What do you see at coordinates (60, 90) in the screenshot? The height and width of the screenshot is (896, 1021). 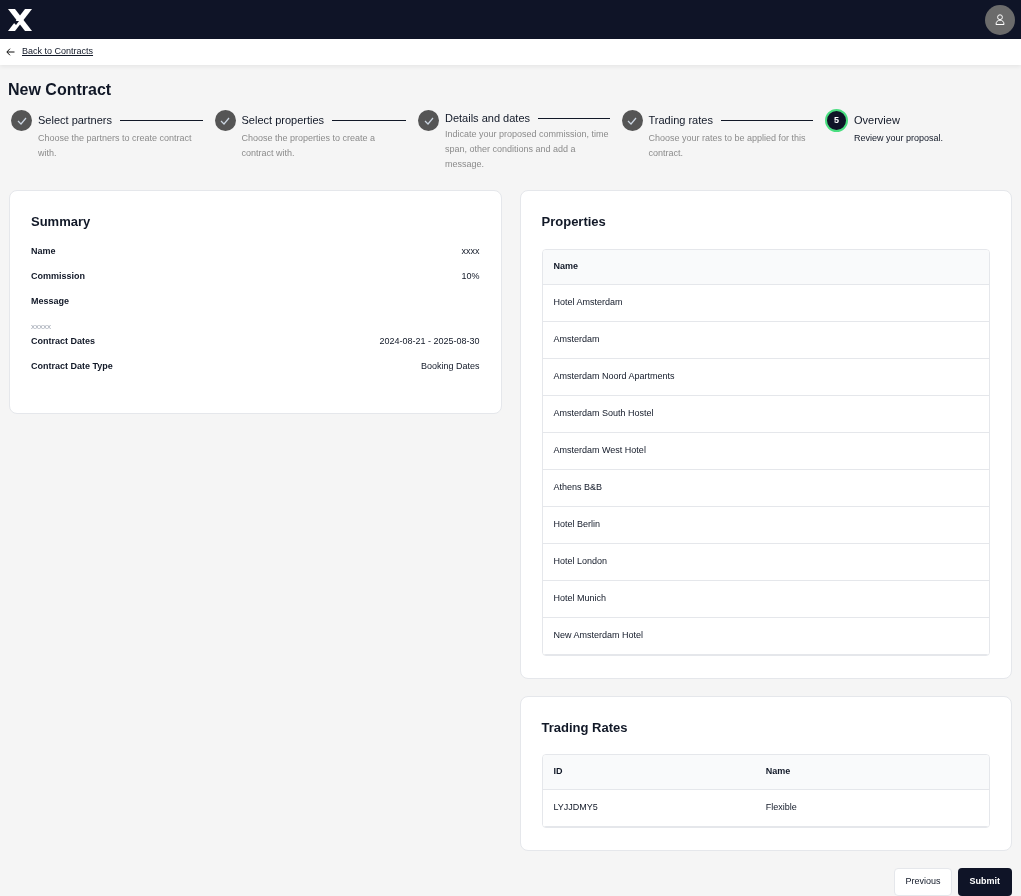 I see `page-title: New Contract` at bounding box center [60, 90].